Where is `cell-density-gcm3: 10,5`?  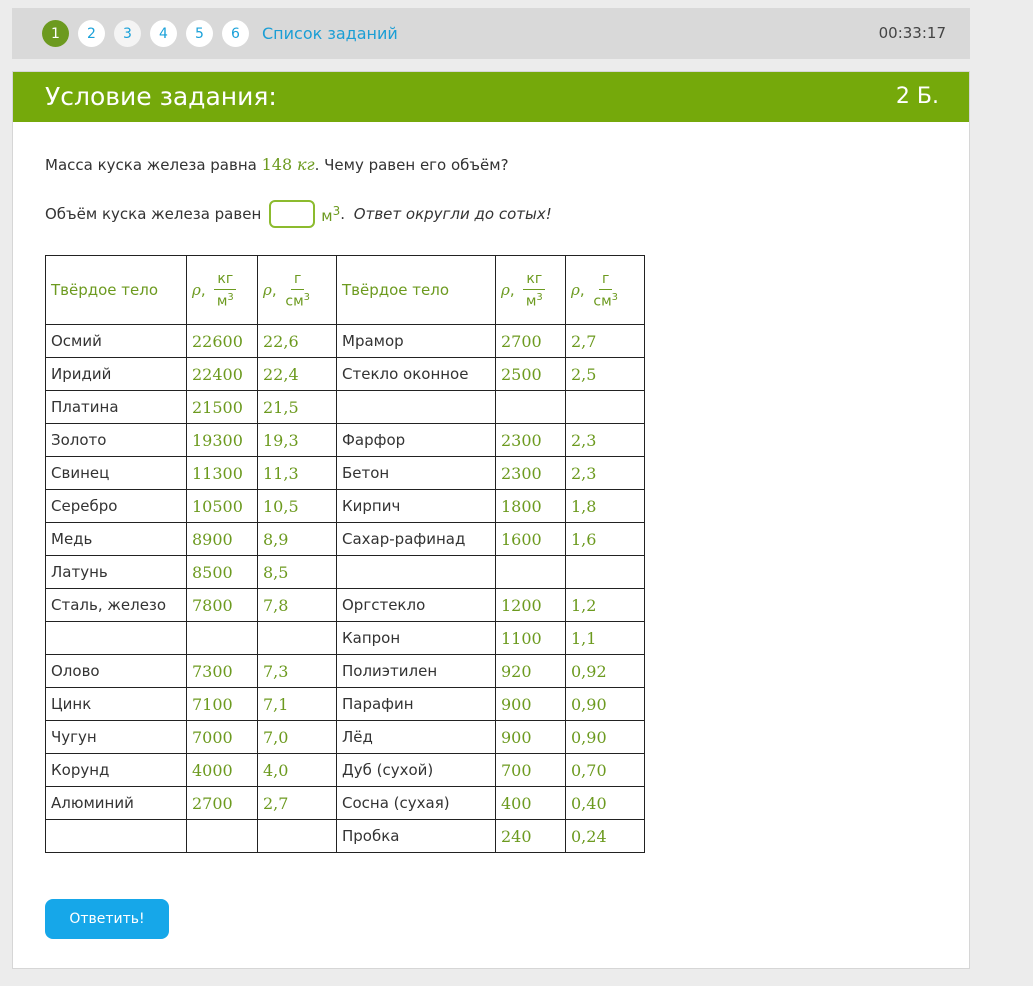 cell-density-gcm3: 10,5 is located at coordinates (297, 506).